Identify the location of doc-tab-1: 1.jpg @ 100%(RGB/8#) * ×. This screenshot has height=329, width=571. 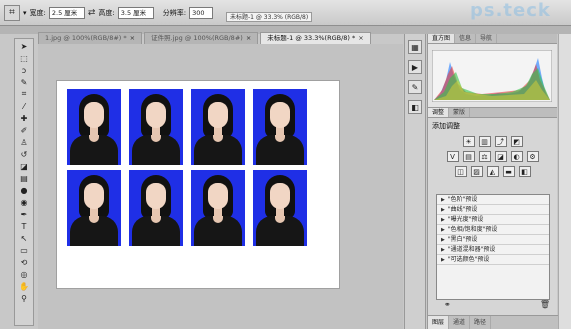
(90, 38).